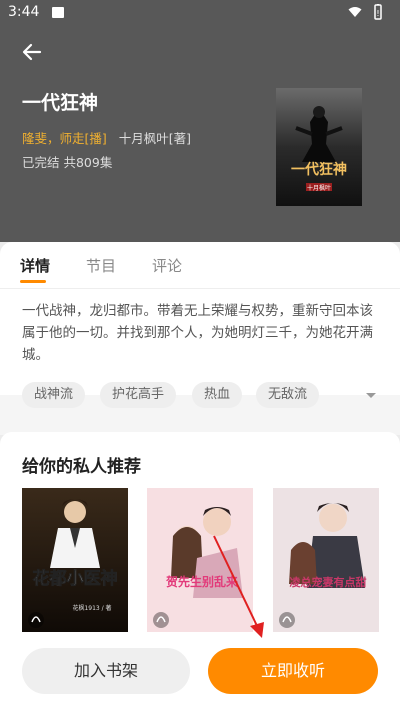  Describe the element at coordinates (101, 265) in the screenshot. I see `tab-programs: 节目` at that location.